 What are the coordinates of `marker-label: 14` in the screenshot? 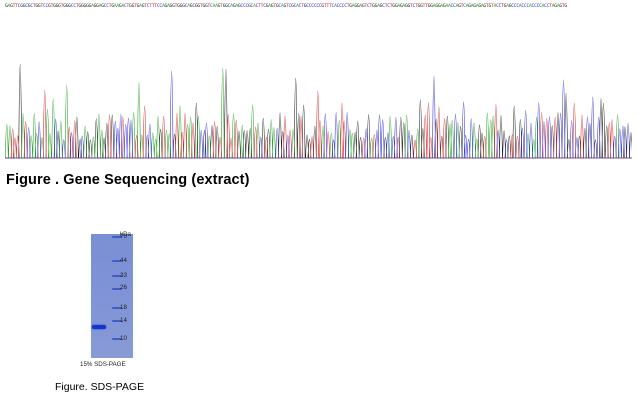 It's located at (123, 320).